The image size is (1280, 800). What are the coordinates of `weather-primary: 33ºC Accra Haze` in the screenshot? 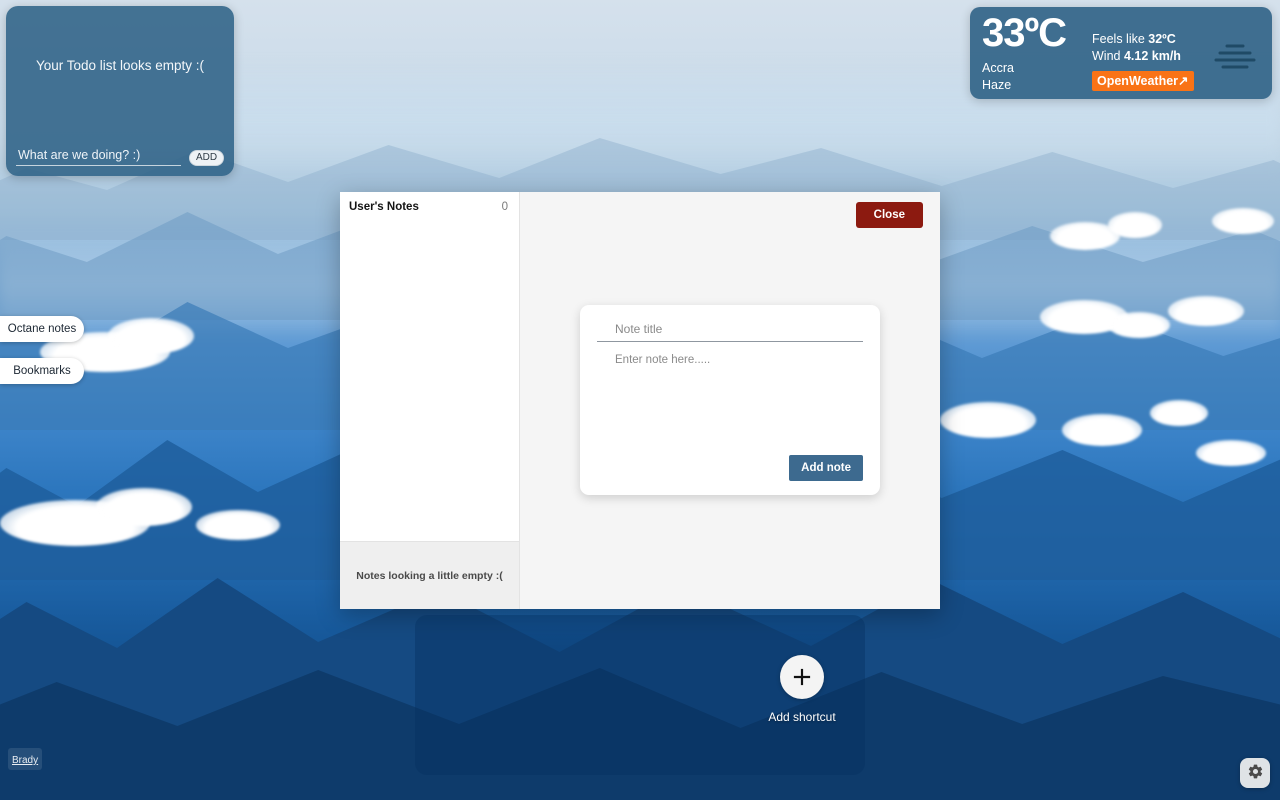 It's located at (1036, 53).